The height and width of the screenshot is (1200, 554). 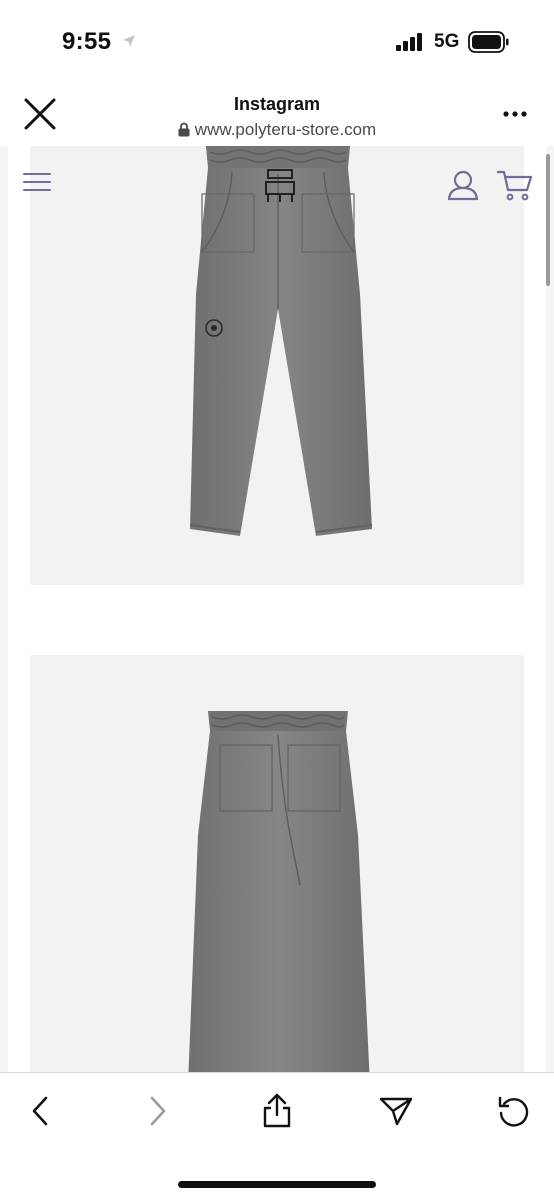 I want to click on shopping-cart-icon, so click(x=514, y=185).